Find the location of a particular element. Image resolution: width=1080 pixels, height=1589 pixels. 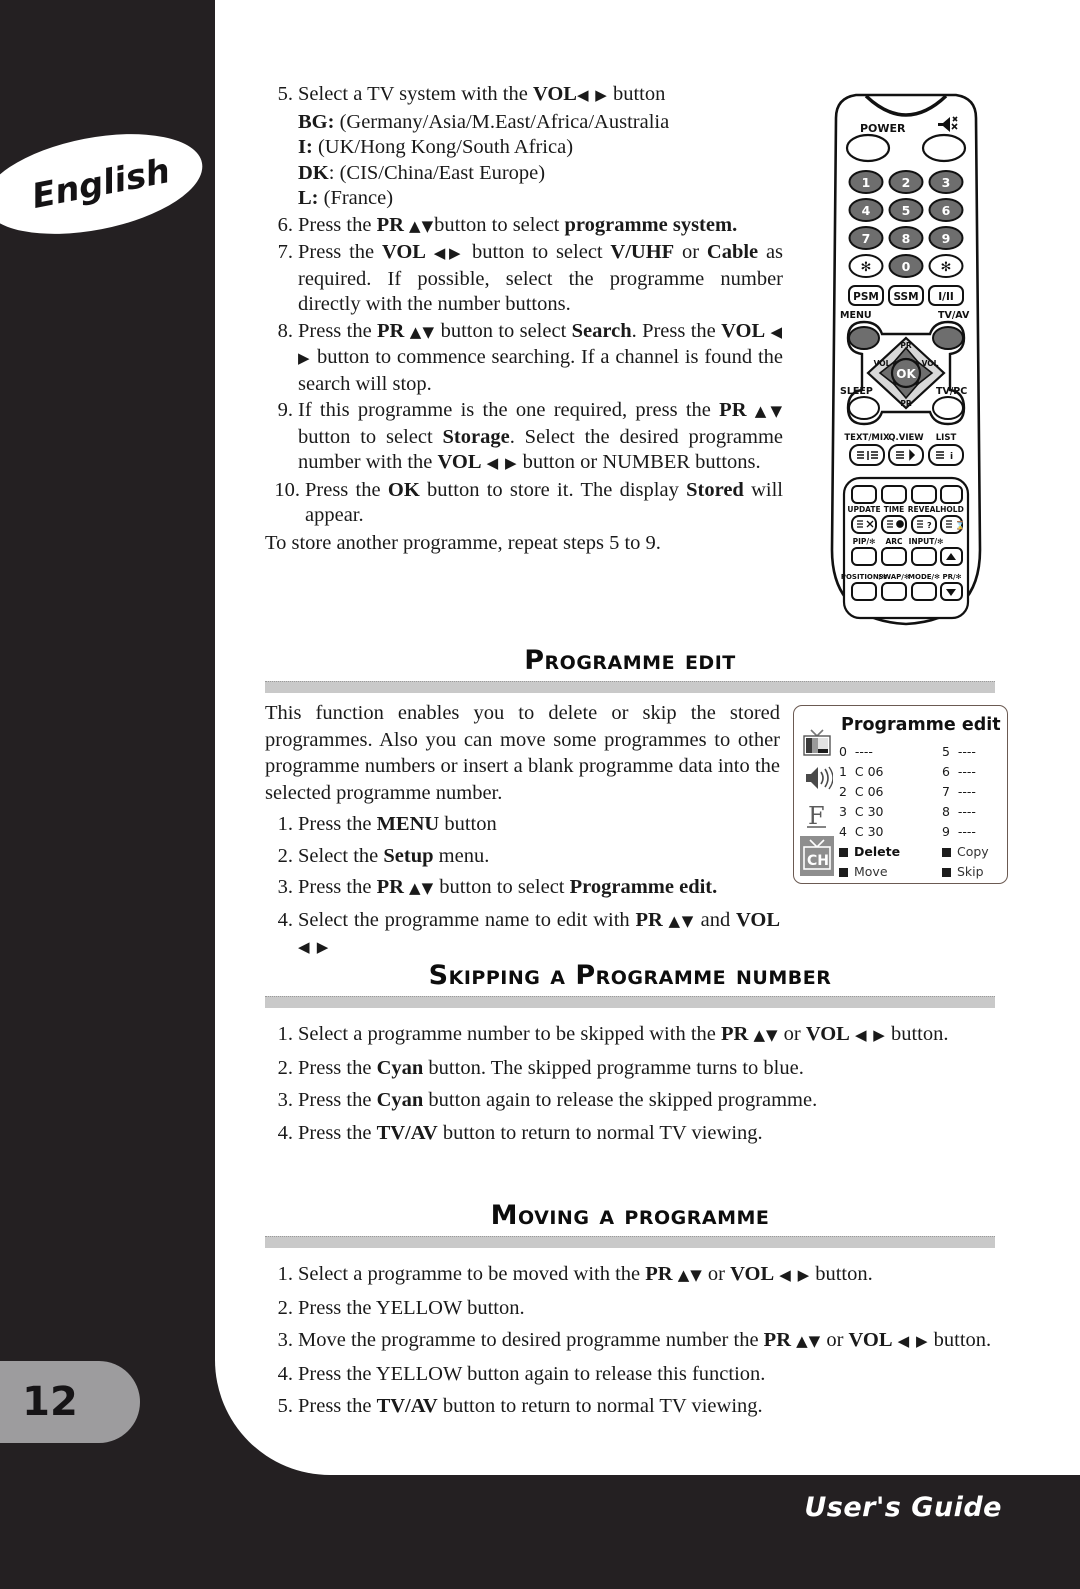

svg-text: TV/PC is located at coordinates (951, 391).